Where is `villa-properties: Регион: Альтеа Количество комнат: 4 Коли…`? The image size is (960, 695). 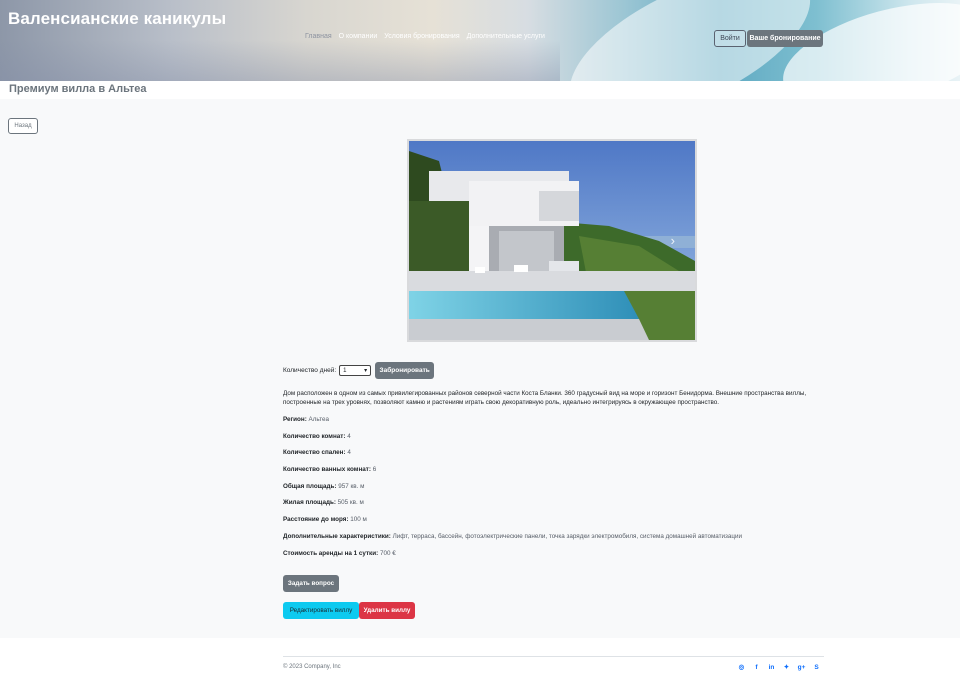
villa-properties: Регион: Альтеа Количество комнат: 4 Коли… is located at coordinates (563, 490).